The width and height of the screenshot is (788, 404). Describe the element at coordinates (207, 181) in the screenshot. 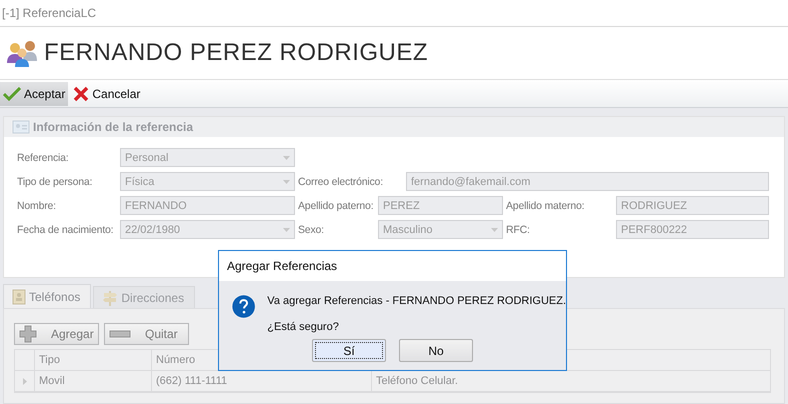

I see `dropdown-field: Física` at that location.